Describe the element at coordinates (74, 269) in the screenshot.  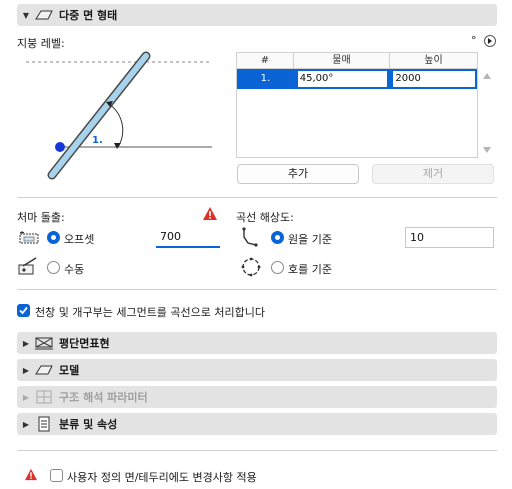
I see `eaves-manual-label: 수동` at that location.